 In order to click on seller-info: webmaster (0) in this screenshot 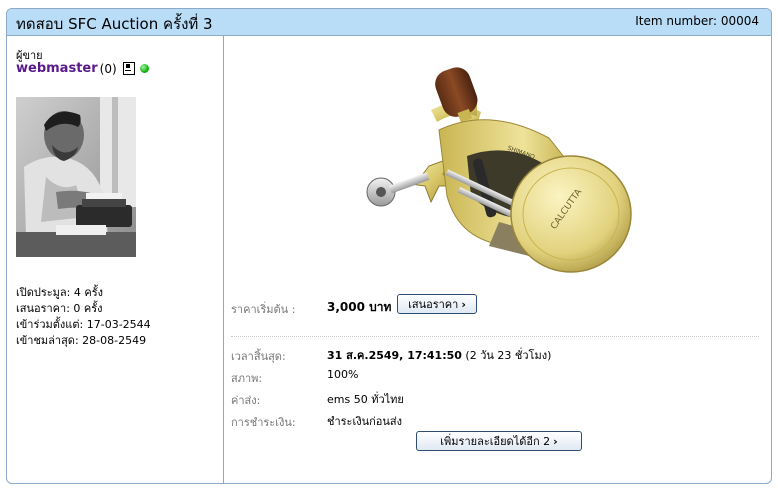, I will do `click(82, 68)`.